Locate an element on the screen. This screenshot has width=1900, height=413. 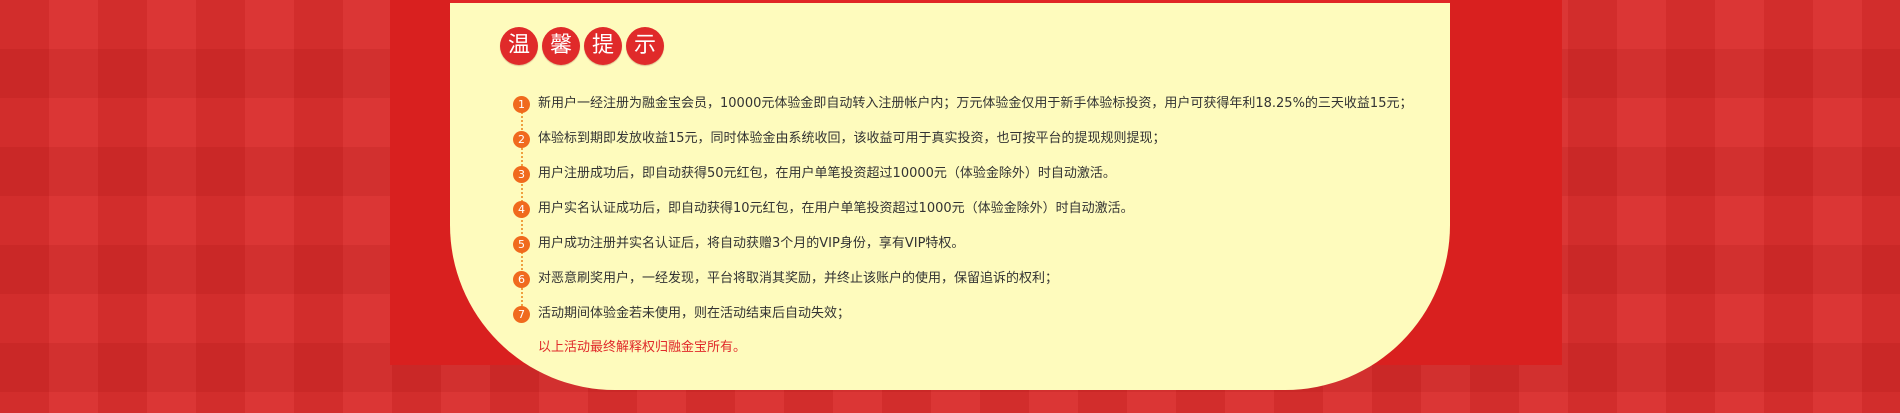
rule-number-badge: 1 is located at coordinates (521, 104).